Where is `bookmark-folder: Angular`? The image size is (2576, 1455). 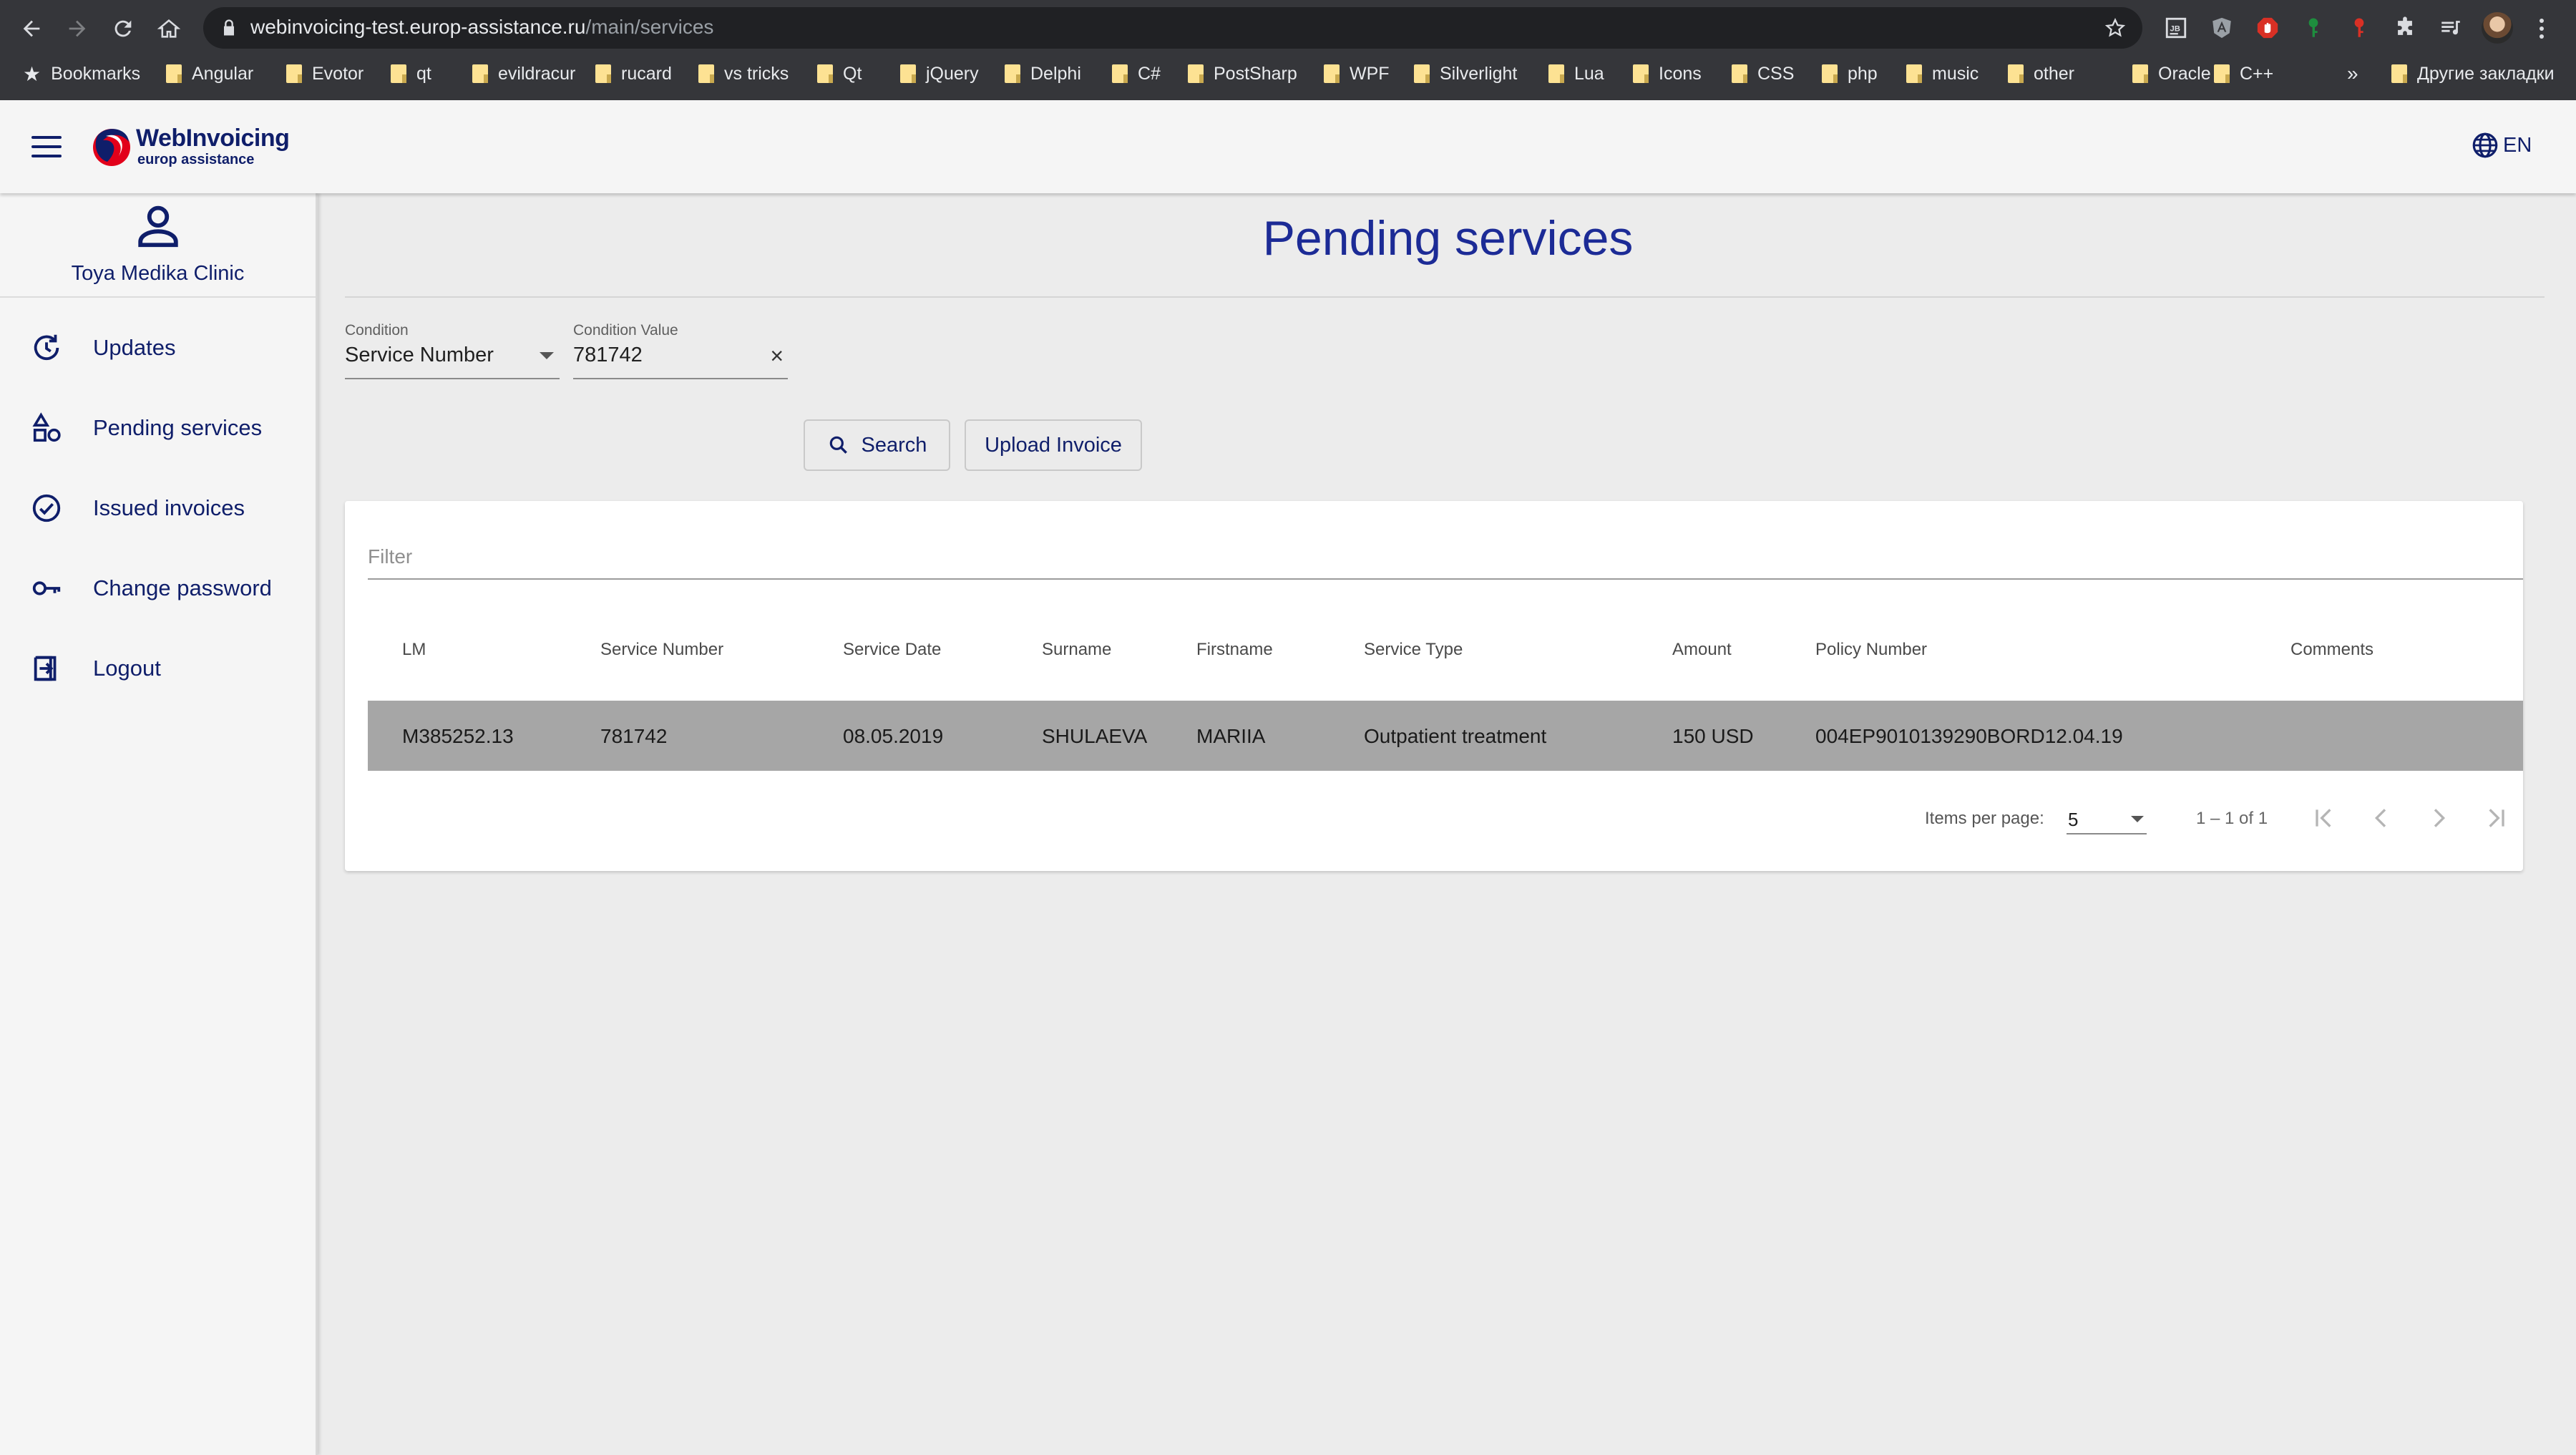
bookmark-folder: Angular is located at coordinates (209, 74).